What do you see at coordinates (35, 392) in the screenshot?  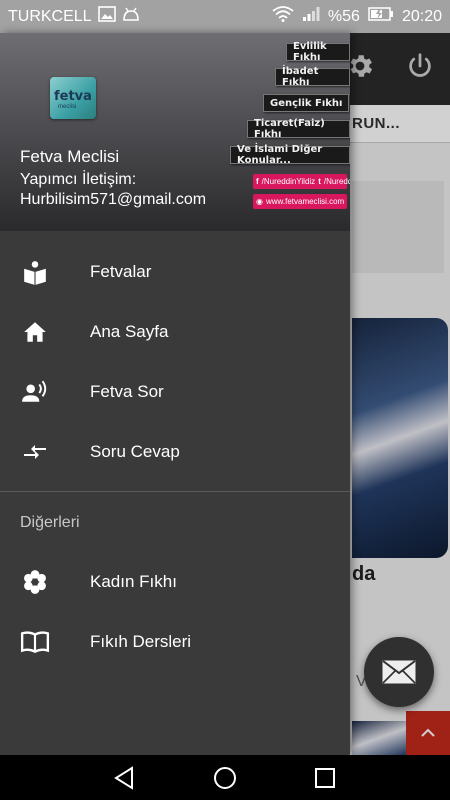 I see `voice-person-icon` at bounding box center [35, 392].